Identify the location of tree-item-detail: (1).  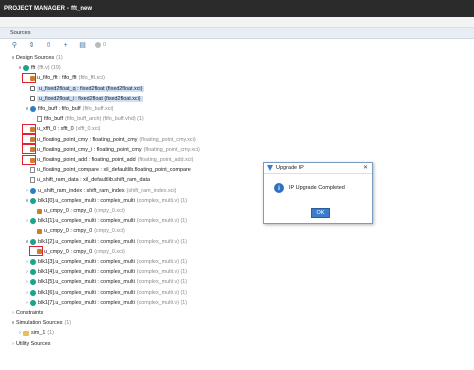
(68, 323).